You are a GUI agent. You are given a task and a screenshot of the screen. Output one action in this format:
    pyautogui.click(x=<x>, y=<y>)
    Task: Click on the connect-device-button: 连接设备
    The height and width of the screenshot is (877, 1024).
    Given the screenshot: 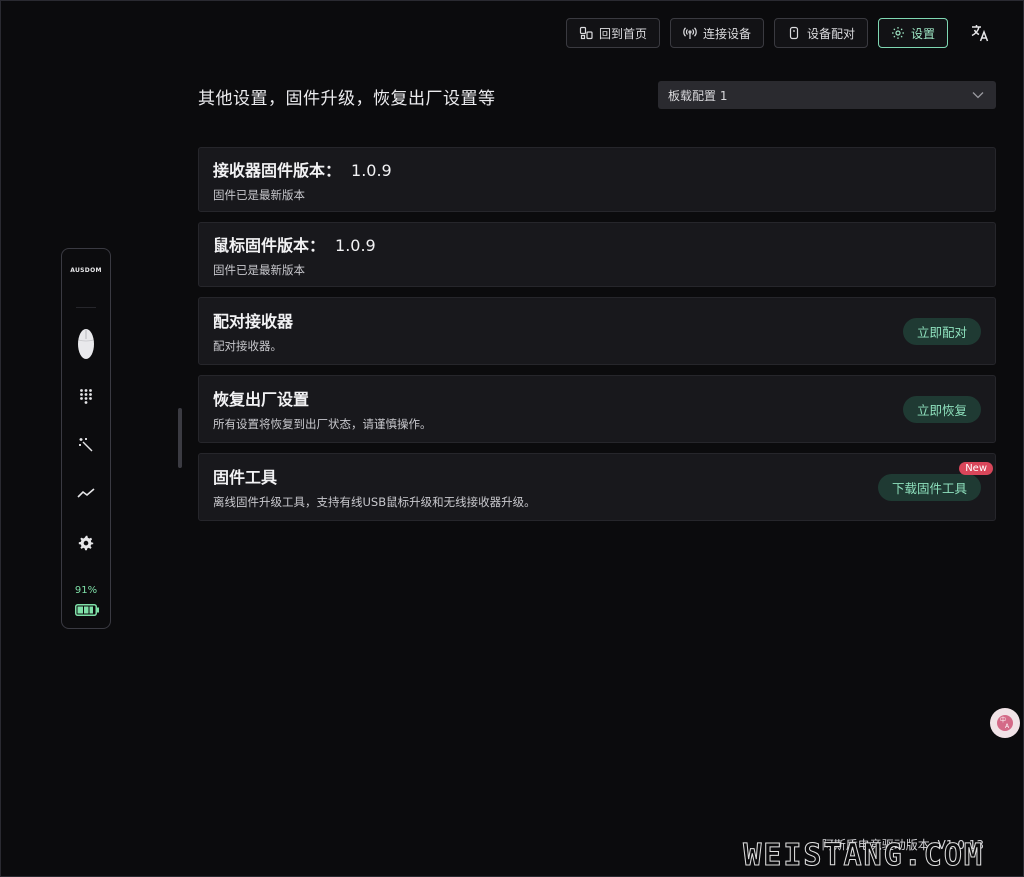 What is the action you would take?
    pyautogui.click(x=716, y=33)
    